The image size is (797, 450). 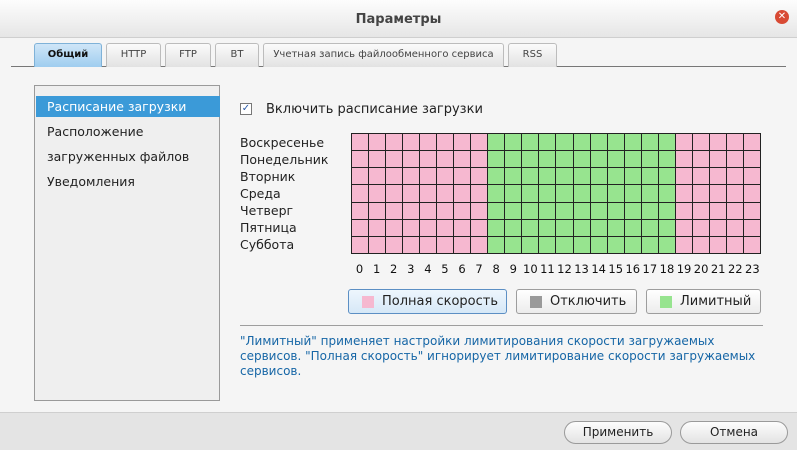 What do you see at coordinates (734, 432) in the screenshot?
I see `cancel-button: Отмена` at bounding box center [734, 432].